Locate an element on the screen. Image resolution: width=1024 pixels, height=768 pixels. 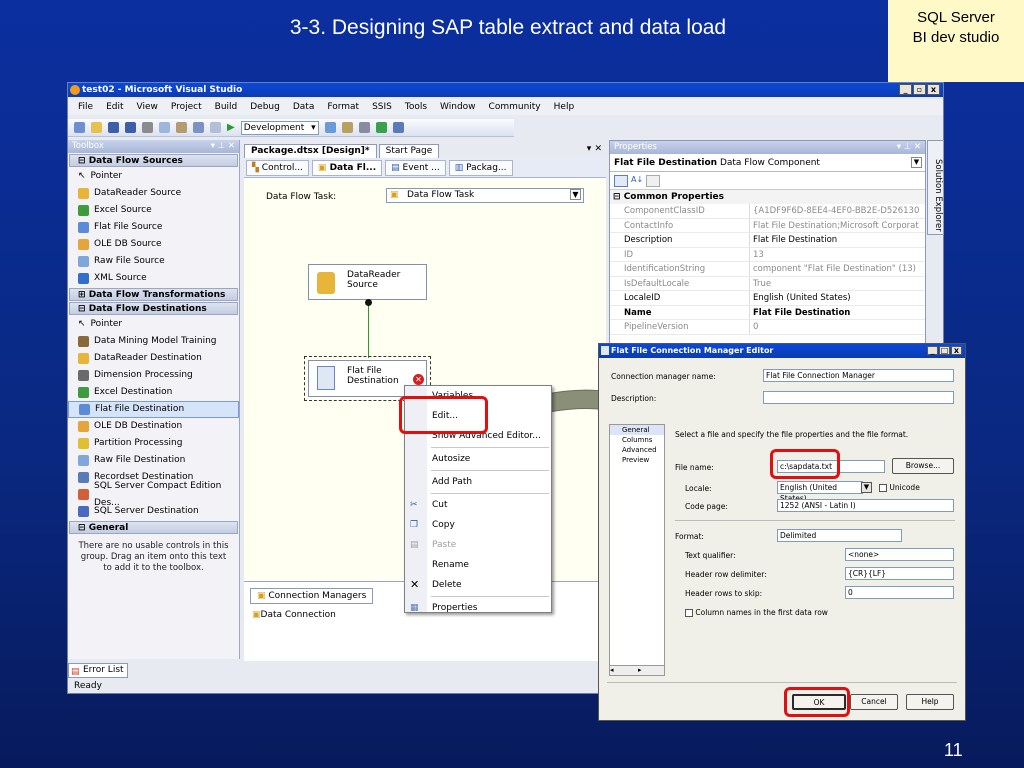
data-path-arrow is located at coordinates (368, 329).